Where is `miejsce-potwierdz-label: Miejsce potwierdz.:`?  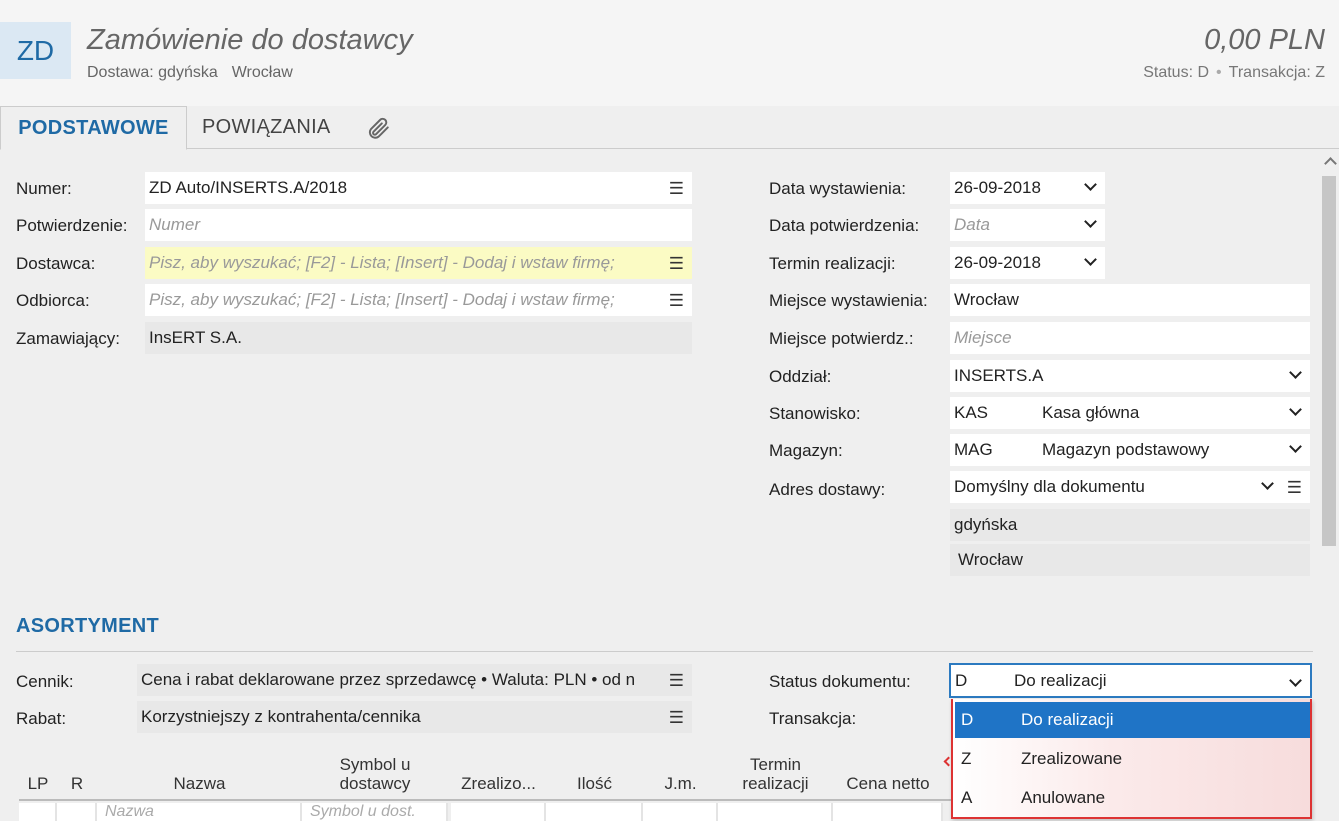 miejsce-potwierdz-label: Miejsce potwierdz.: is located at coordinates (841, 338).